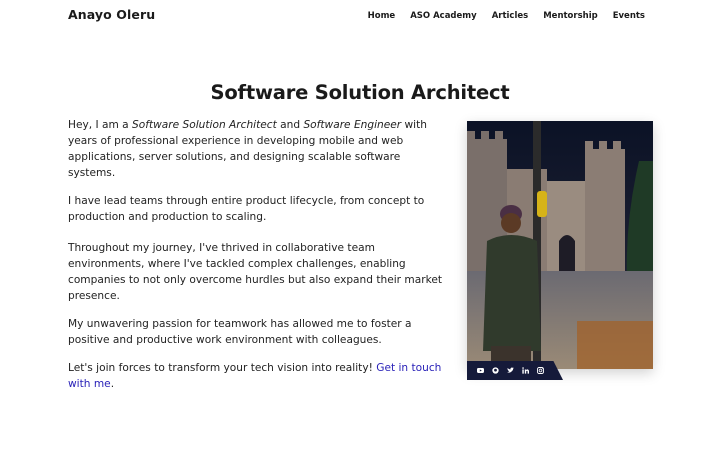 This screenshot has height=450, width=720. Describe the element at coordinates (360, 92) in the screenshot. I see `page-title: Software Solution Architect` at that location.